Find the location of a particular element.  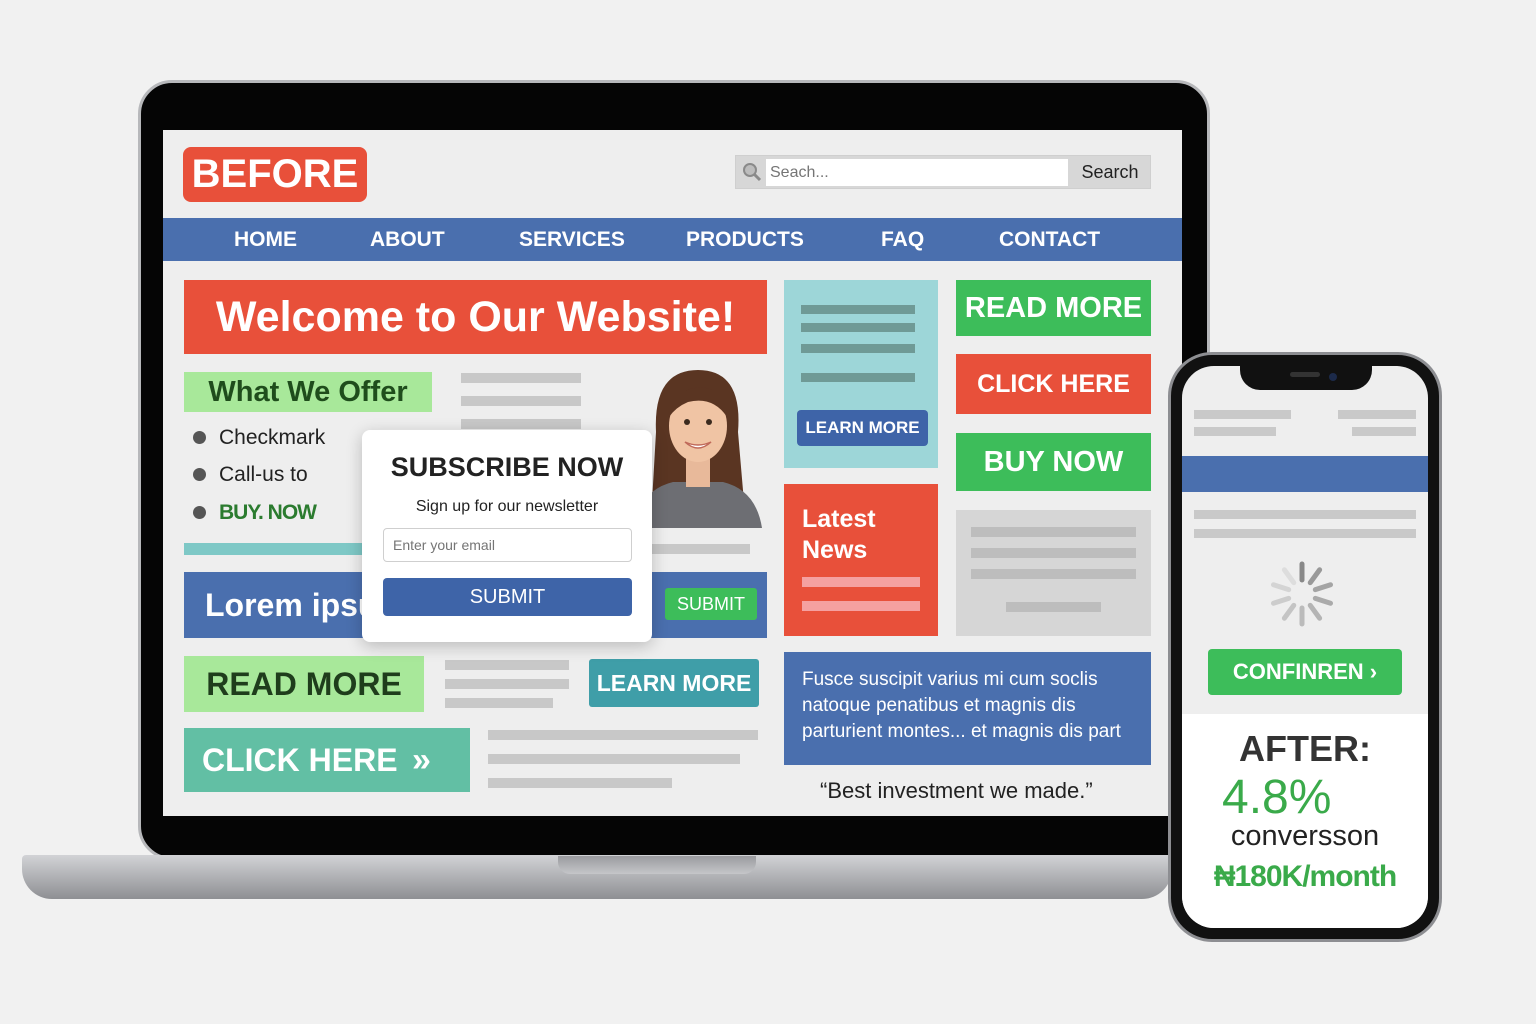

search-bar: Search is located at coordinates (943, 172).